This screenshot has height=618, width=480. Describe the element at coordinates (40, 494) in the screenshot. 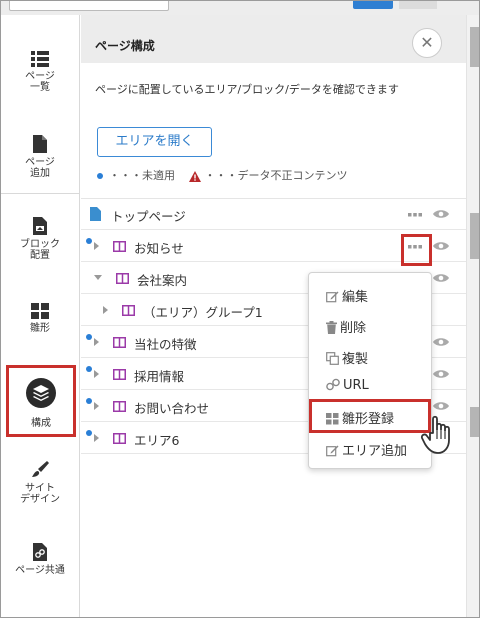

I see `sidebar-label-site-design: サイト デザイン` at that location.